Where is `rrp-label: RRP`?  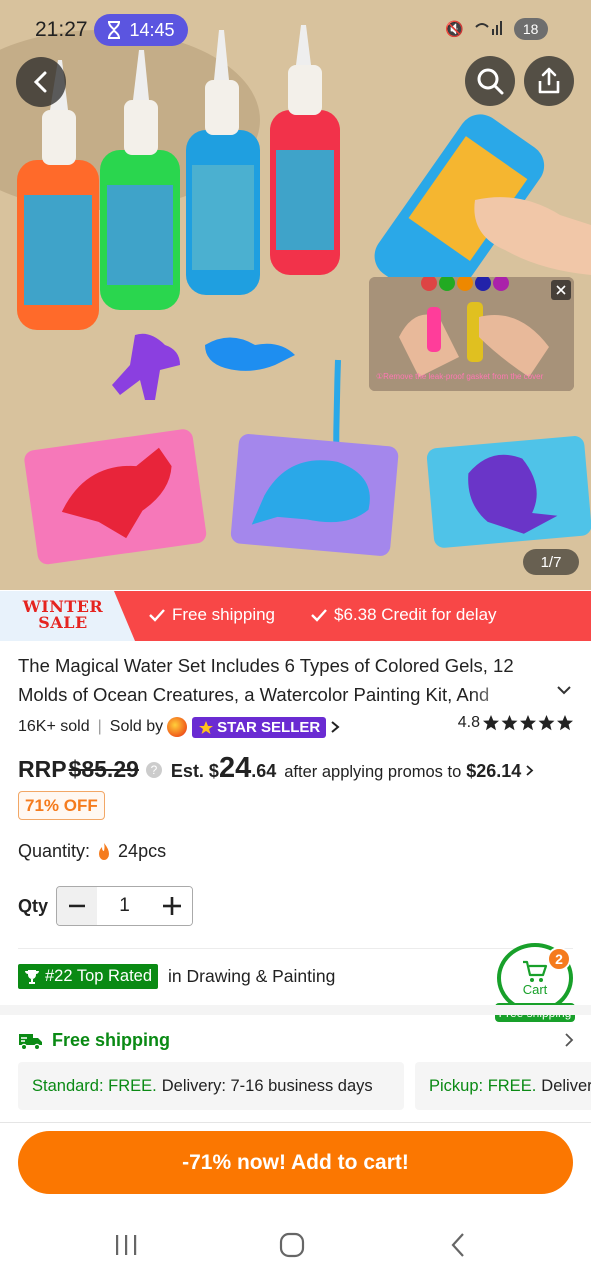
rrp-label: RRP is located at coordinates (42, 769).